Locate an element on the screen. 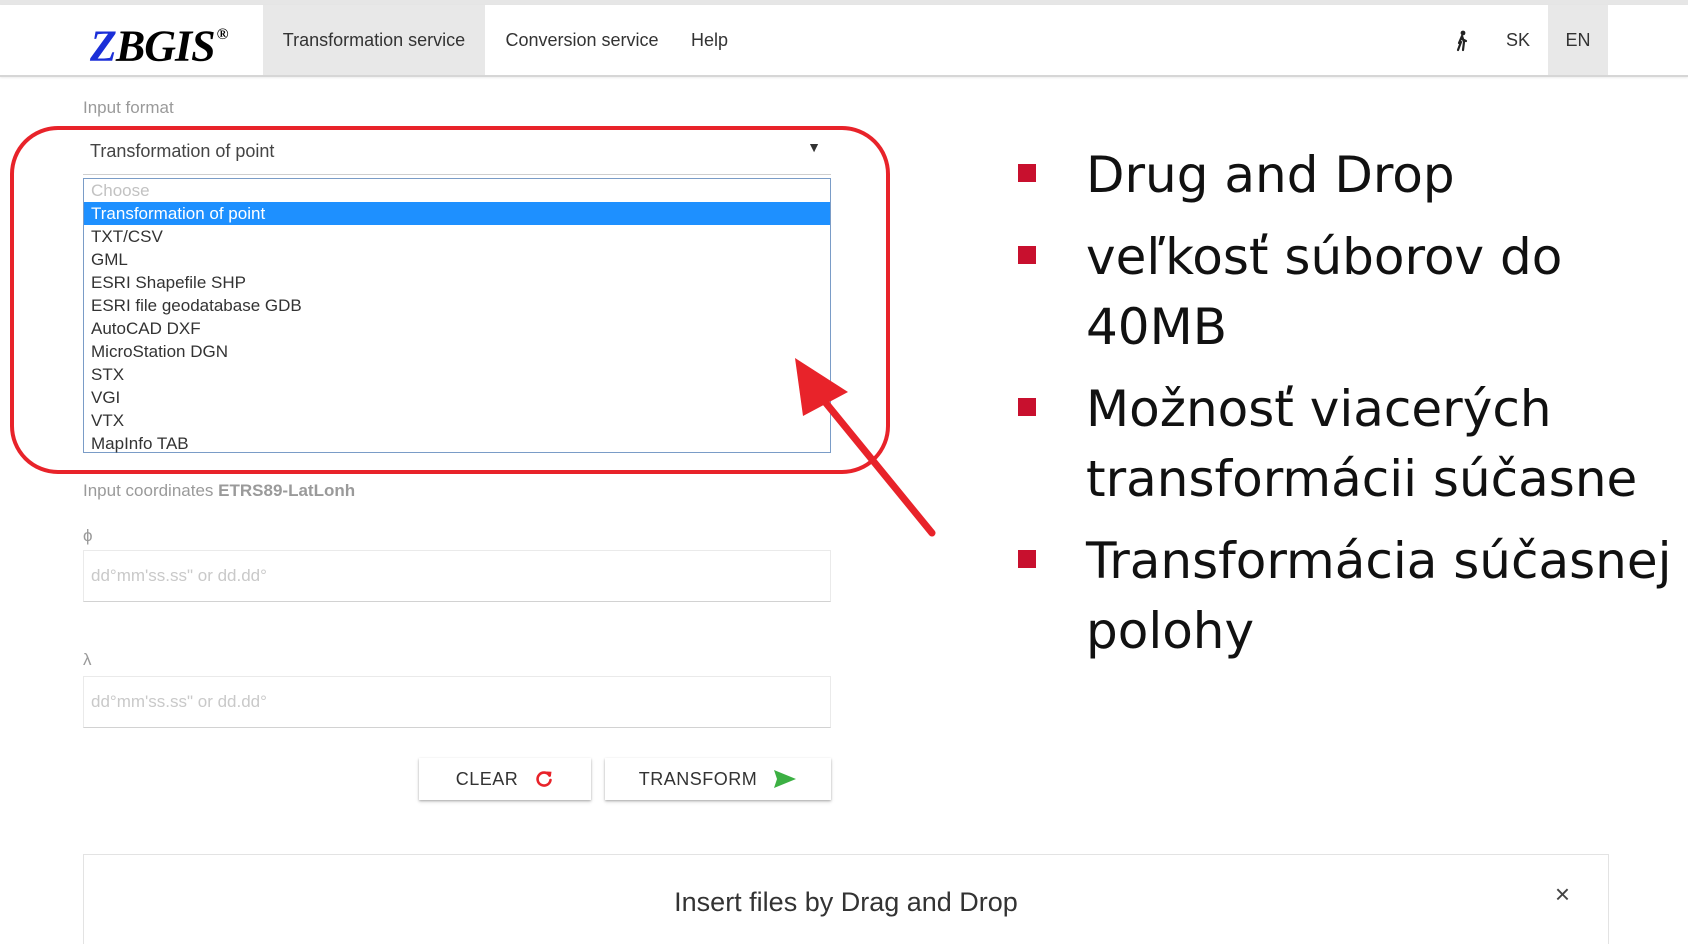 The width and height of the screenshot is (1688, 944). option-mapinfo-tab: MapInfo TAB is located at coordinates (457, 443).